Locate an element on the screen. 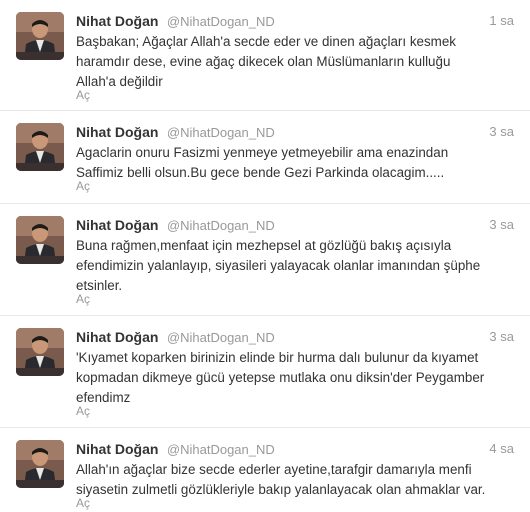  tweet-header: Nihat Doğan @NihatDogan_ND 4 sa is located at coordinates (296, 449).